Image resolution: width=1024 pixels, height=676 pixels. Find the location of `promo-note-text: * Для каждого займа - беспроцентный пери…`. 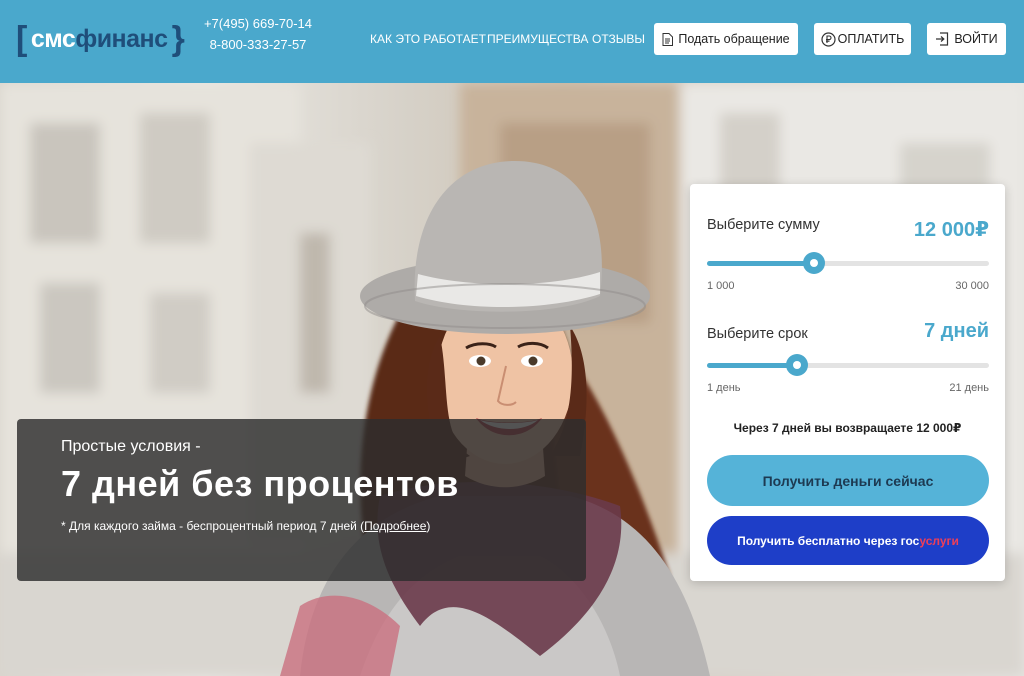

promo-note-text: * Для каждого займа - беспроцентный пери… is located at coordinates (213, 526).